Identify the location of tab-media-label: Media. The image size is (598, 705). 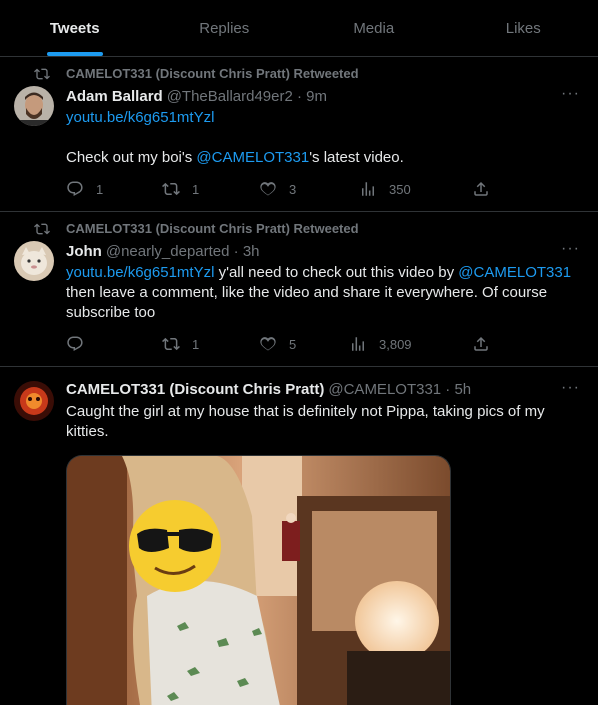
(374, 28).